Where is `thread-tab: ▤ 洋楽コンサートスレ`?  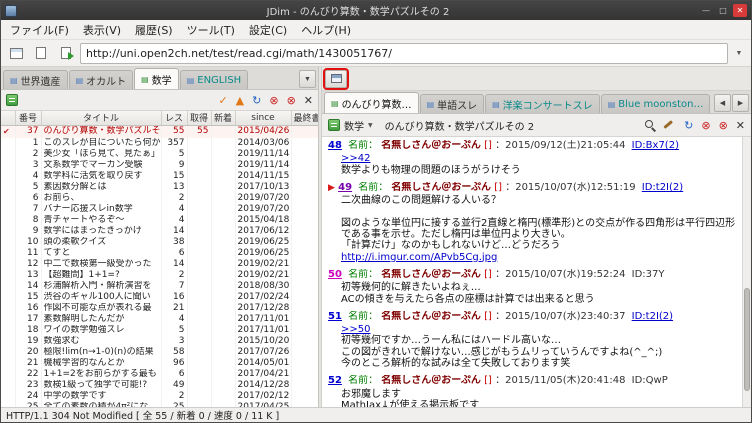 thread-tab: ▤ 洋楽コンサートスレ is located at coordinates (542, 103).